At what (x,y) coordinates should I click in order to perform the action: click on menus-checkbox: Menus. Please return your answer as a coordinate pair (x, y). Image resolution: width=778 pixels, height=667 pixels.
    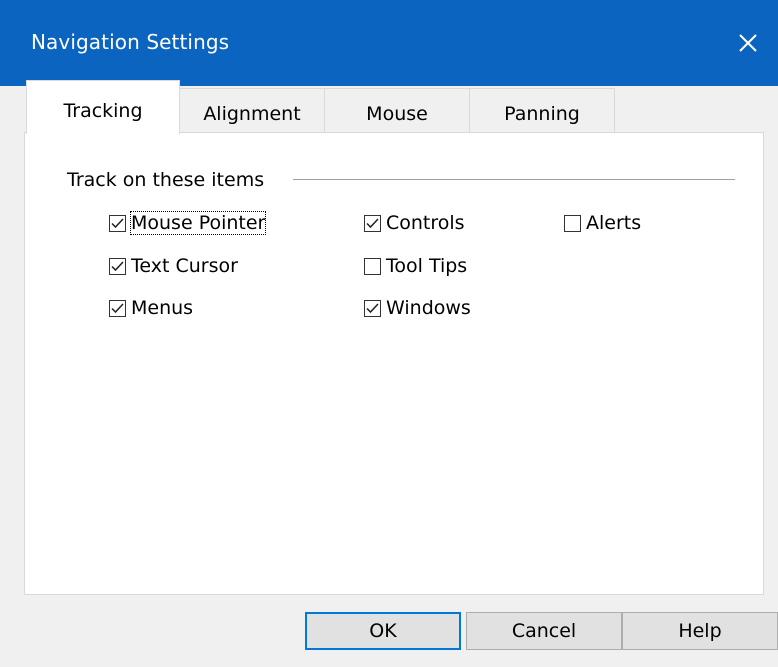
    Looking at the image, I should click on (151, 308).